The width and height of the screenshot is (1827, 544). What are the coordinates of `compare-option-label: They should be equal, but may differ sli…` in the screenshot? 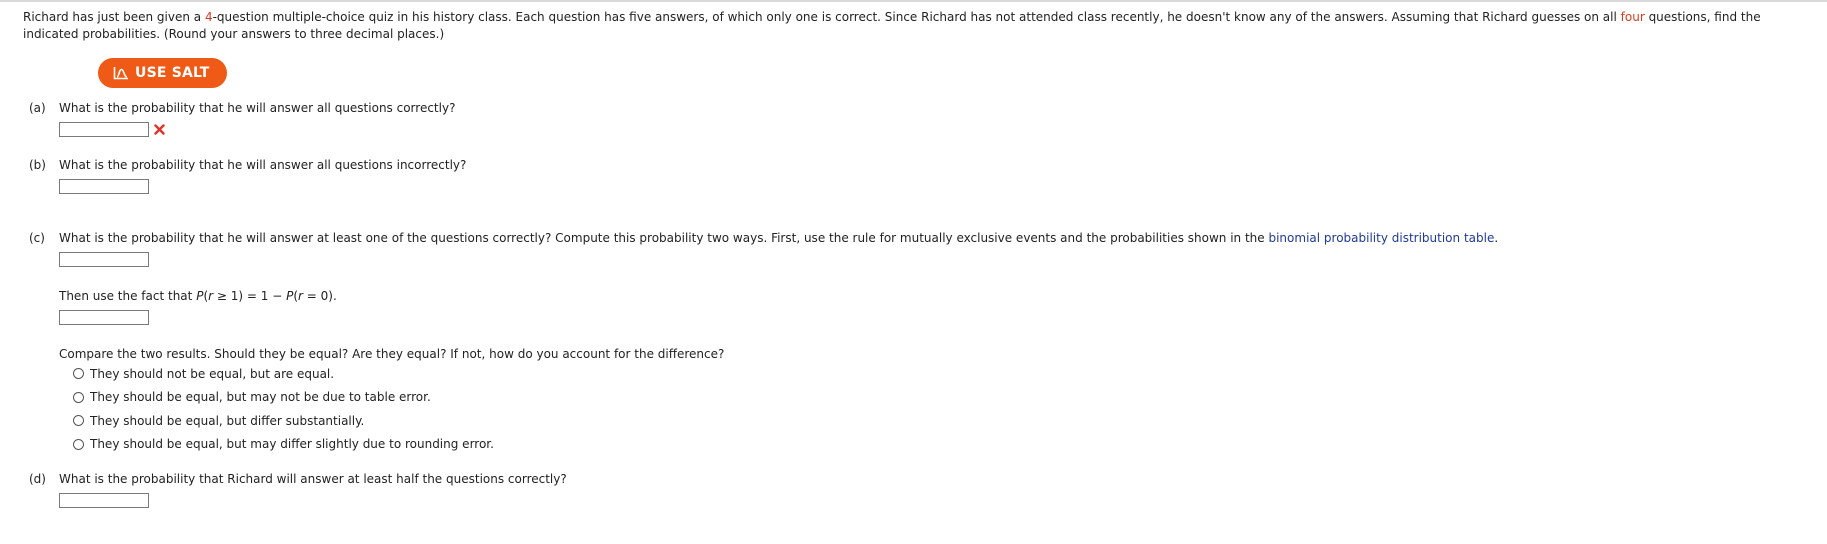 It's located at (292, 444).